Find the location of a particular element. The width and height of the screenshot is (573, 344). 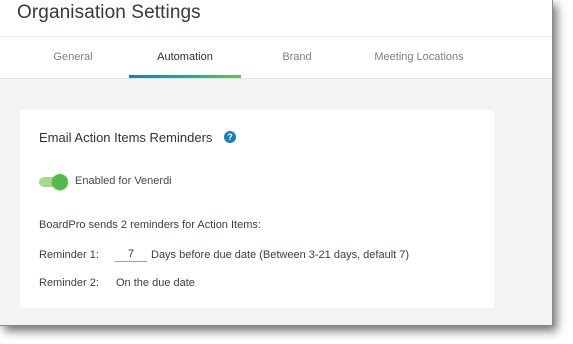

tab-label: Meeting Locations is located at coordinates (419, 57).